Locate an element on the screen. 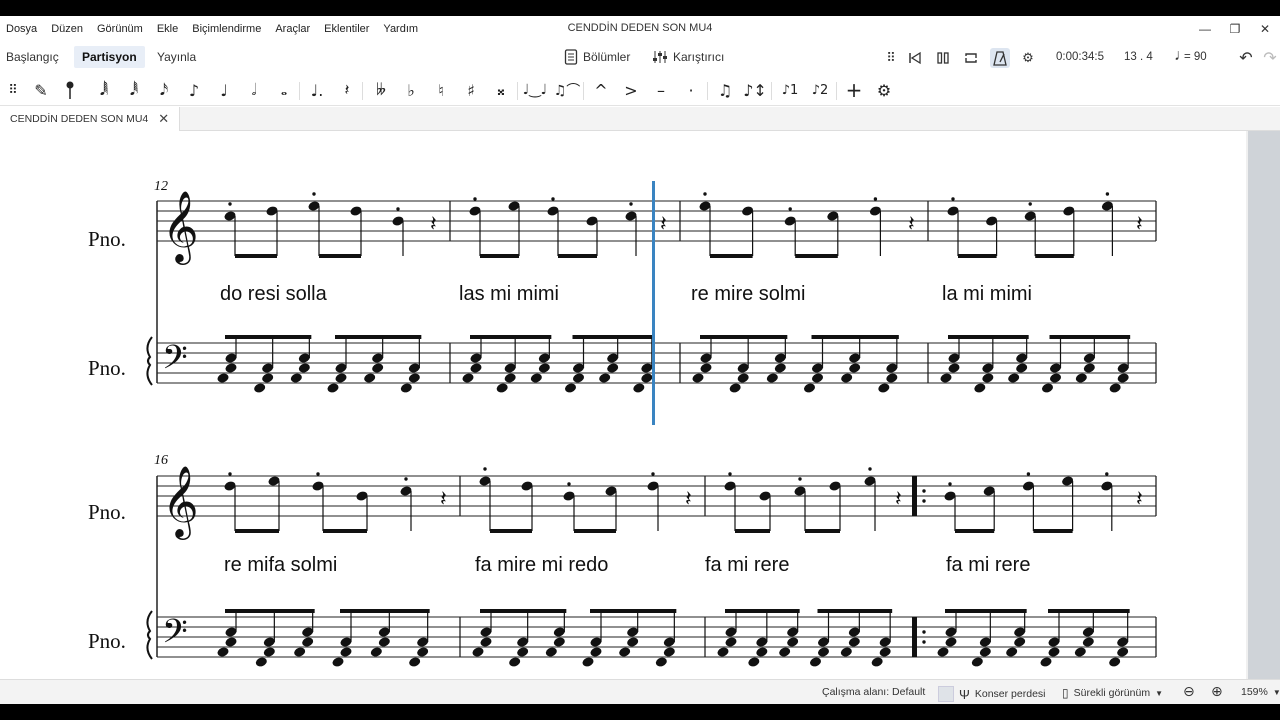  measure-number: 12 is located at coordinates (161, 186).